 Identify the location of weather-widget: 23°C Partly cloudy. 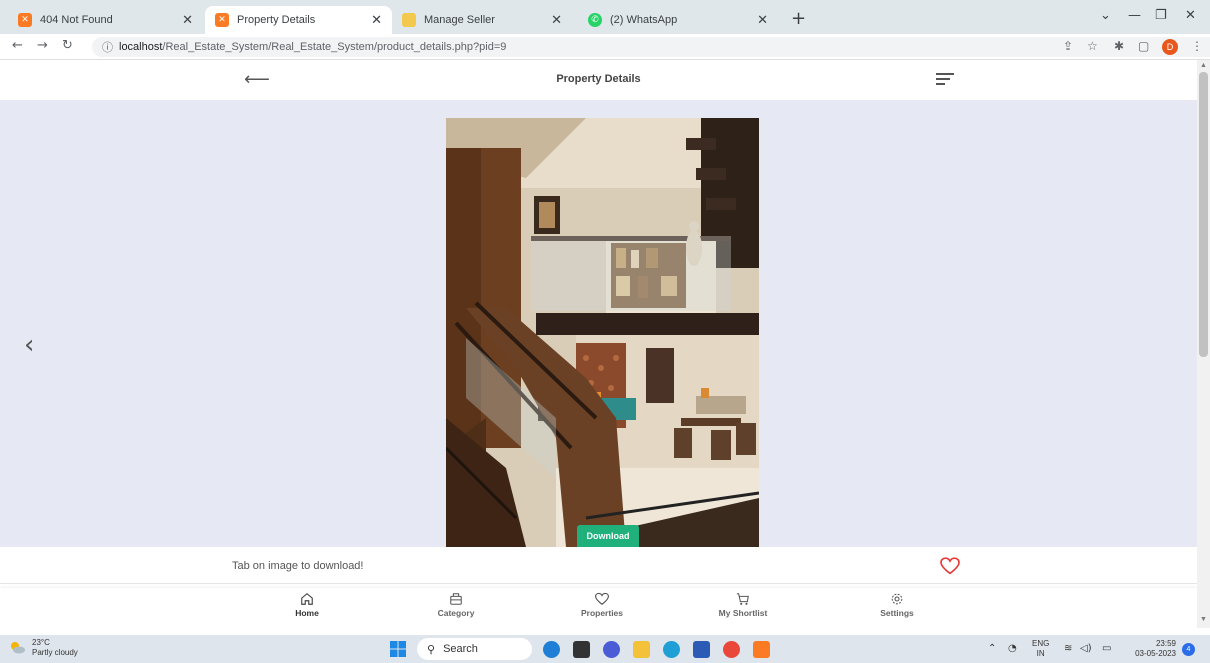
(55, 648).